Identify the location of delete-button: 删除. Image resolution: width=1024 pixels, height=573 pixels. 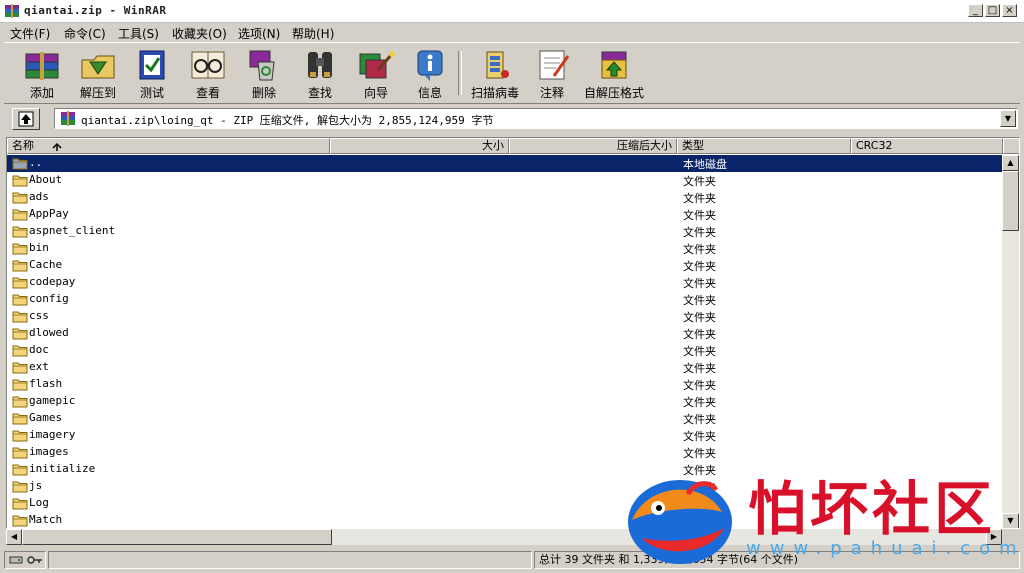
(264, 73).